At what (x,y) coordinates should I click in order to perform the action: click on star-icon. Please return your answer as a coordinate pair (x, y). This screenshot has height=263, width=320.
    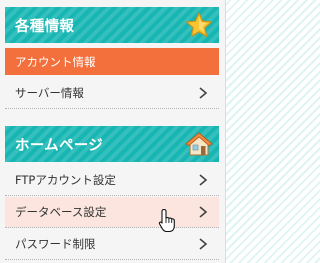
    Looking at the image, I should click on (199, 24).